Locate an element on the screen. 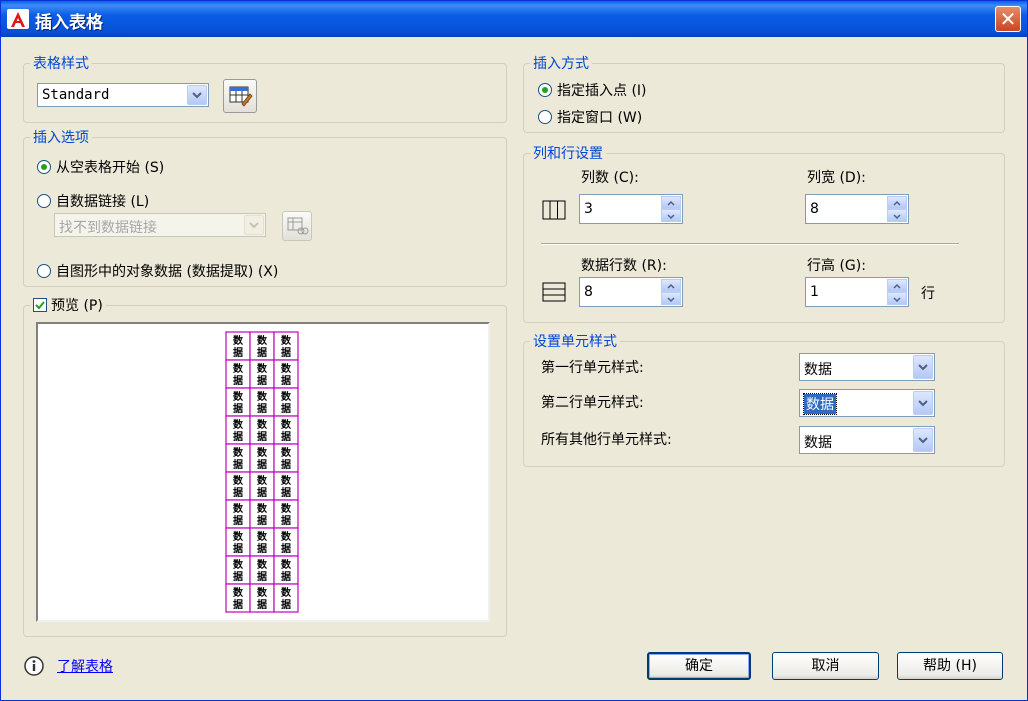  row-height-input: 1 is located at coordinates (857, 292).